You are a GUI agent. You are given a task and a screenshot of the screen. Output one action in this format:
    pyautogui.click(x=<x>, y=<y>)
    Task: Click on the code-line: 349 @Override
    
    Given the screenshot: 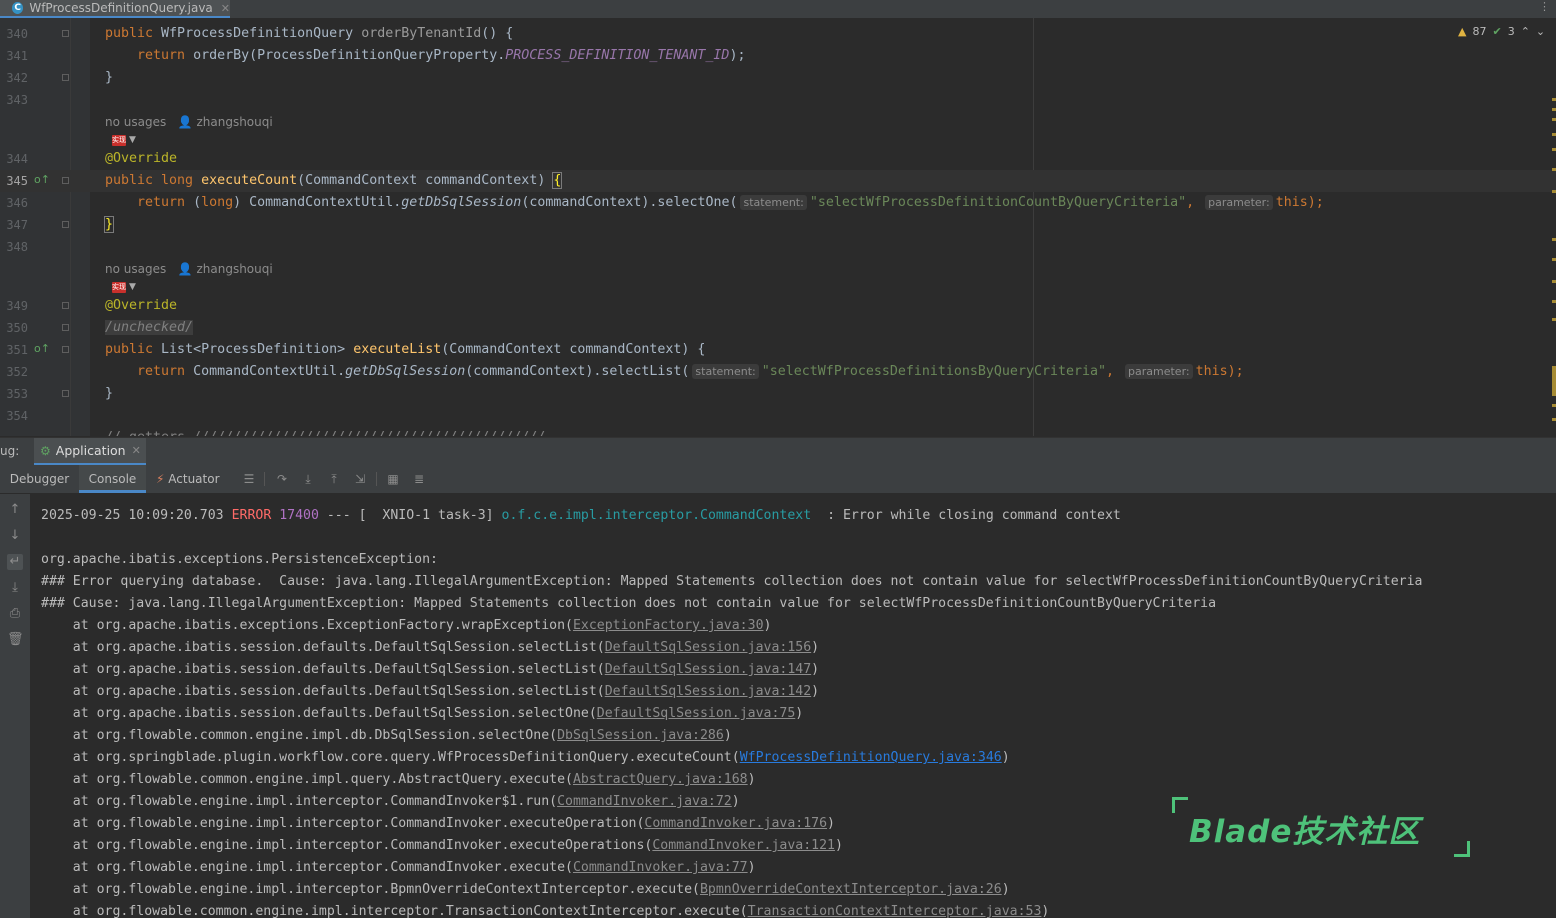 What is the action you would take?
    pyautogui.click(x=778, y=306)
    